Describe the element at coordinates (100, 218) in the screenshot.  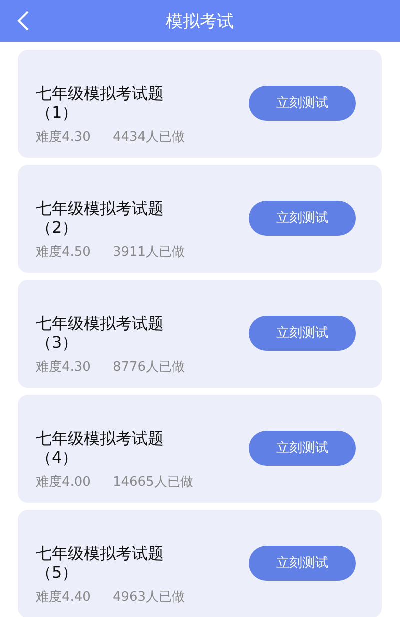
I see `exam-title: 七年级模拟考试题（2）` at that location.